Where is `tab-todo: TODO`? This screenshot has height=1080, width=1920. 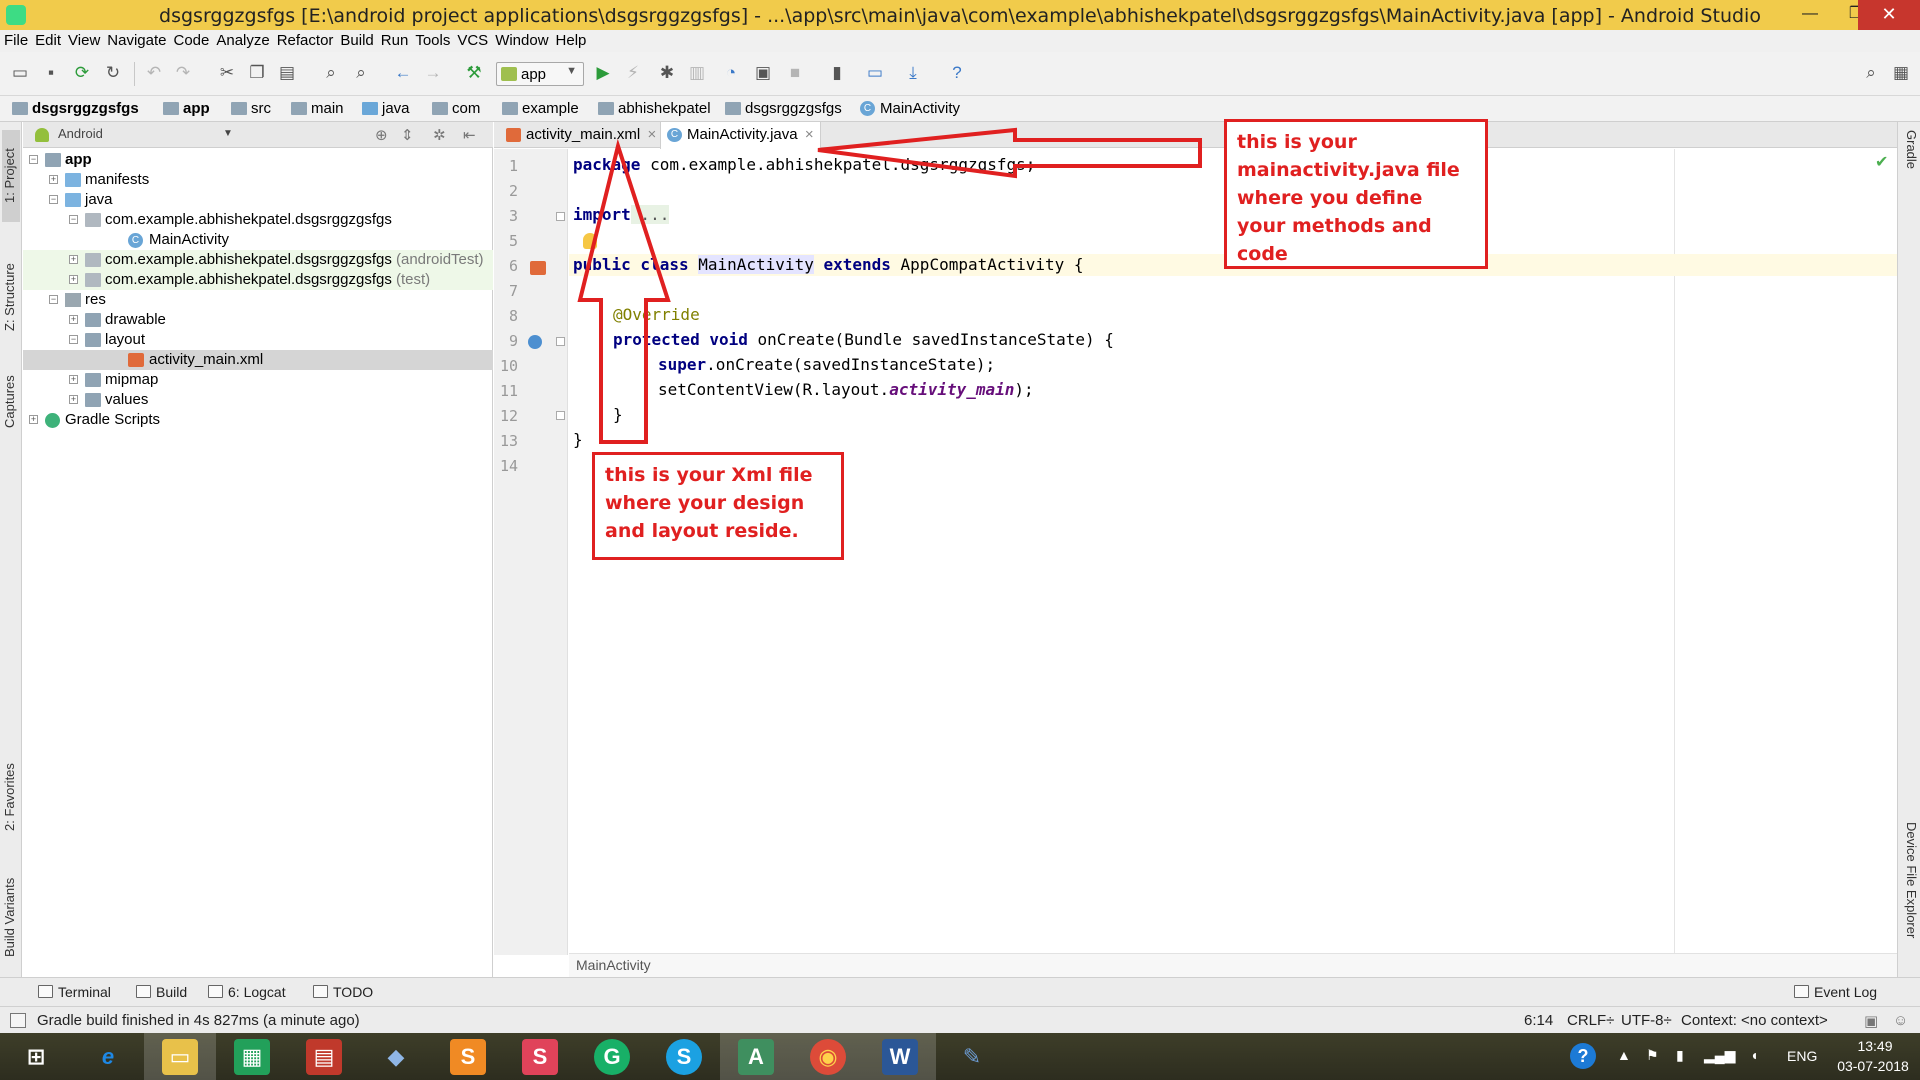
tab-todo: TODO is located at coordinates (343, 992).